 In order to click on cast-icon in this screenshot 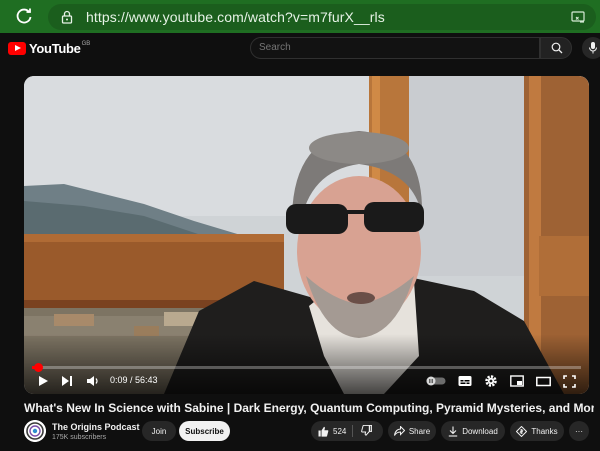, I will do `click(578, 17)`.